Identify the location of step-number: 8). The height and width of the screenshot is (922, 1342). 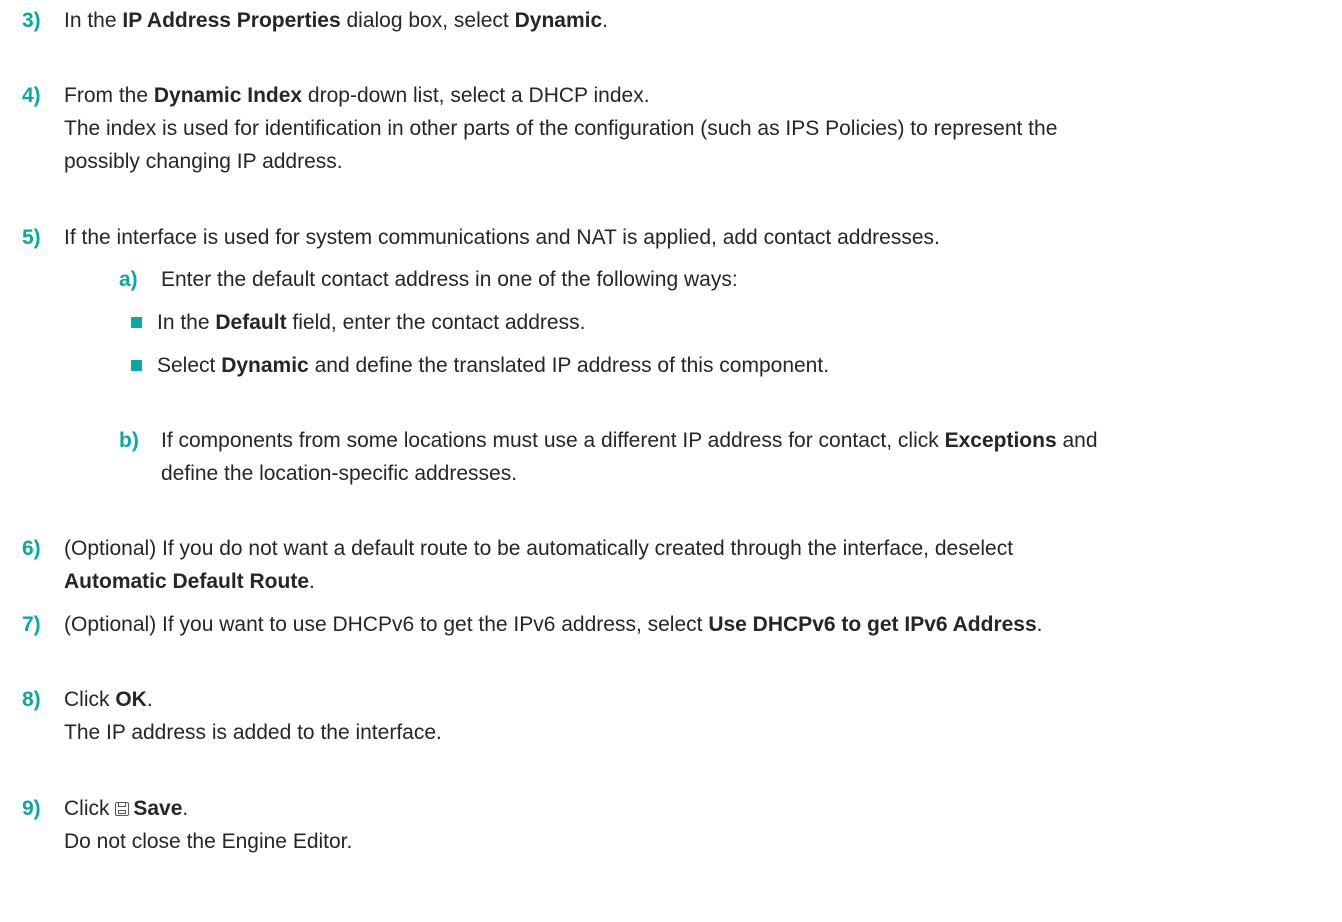
(31, 699).